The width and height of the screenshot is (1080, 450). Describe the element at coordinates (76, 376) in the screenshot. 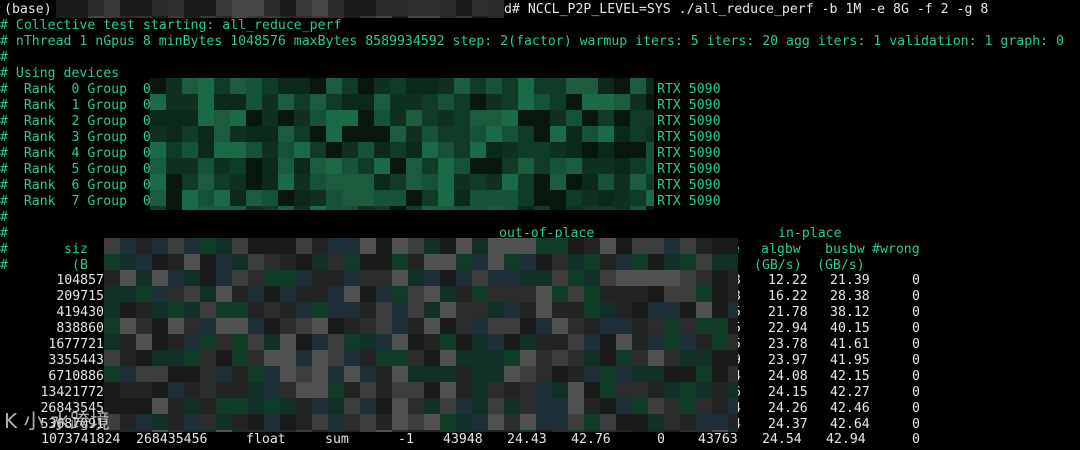

I see `row-size: 6710886` at that location.